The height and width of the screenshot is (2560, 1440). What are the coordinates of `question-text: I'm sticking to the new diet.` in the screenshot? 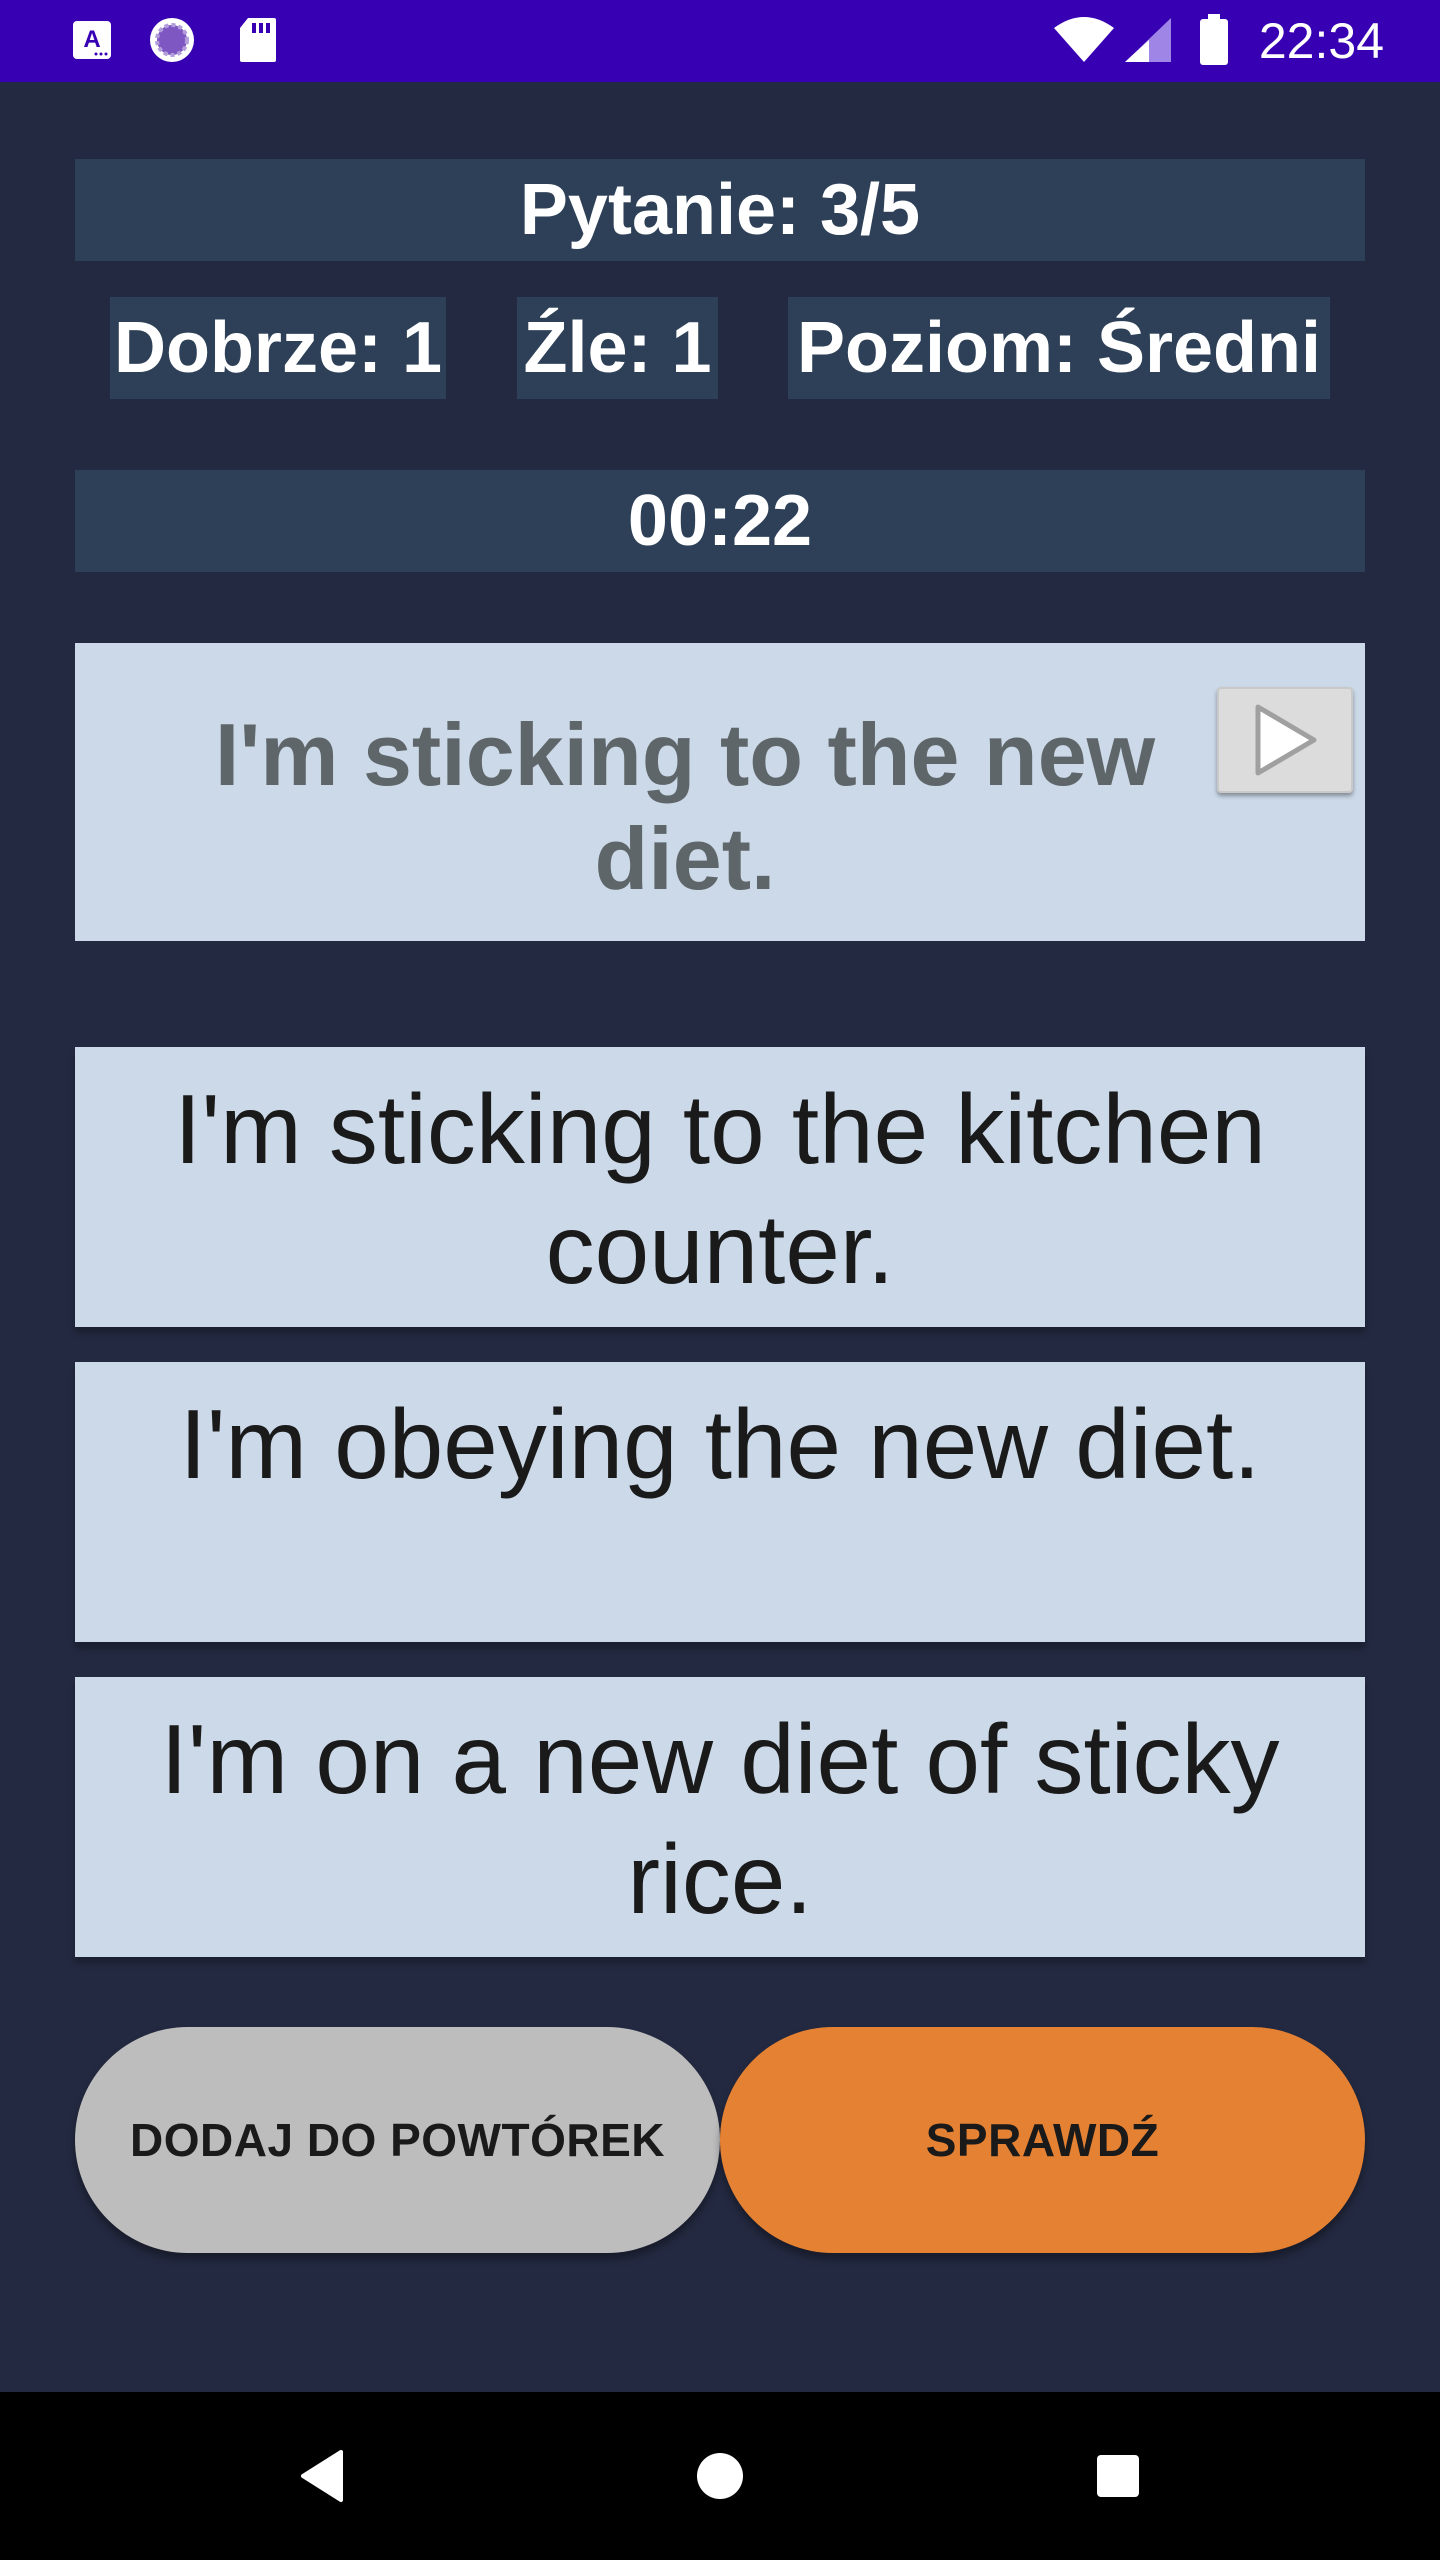 It's located at (685, 806).